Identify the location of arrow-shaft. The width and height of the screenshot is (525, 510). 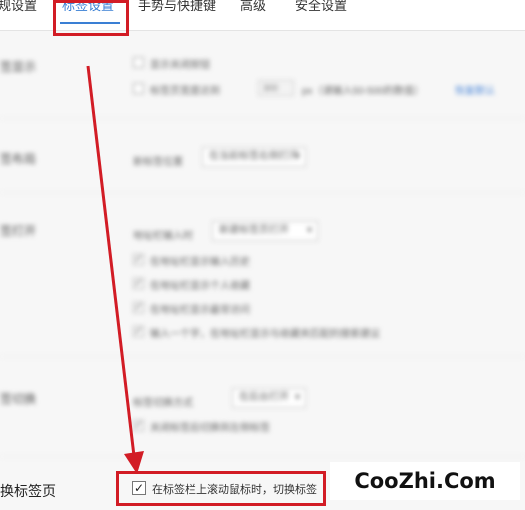
(111, 261).